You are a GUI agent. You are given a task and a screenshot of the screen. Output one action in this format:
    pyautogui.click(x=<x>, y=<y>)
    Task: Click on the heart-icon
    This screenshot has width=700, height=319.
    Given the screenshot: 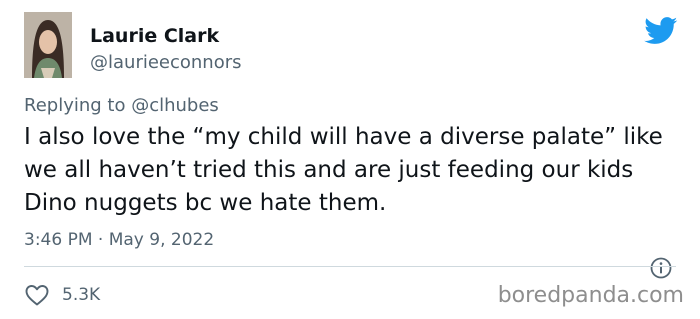 What is the action you would take?
    pyautogui.click(x=37, y=295)
    